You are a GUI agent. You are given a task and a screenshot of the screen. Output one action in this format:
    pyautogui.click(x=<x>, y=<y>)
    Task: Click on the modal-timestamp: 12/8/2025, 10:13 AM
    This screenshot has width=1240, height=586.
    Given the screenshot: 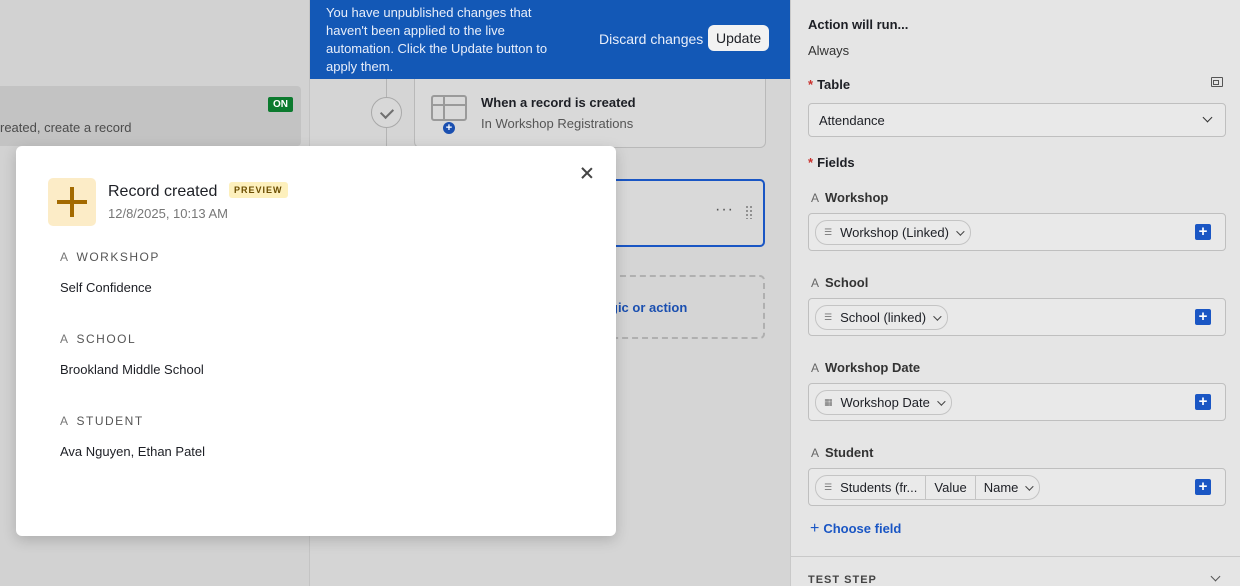 What is the action you would take?
    pyautogui.click(x=168, y=213)
    